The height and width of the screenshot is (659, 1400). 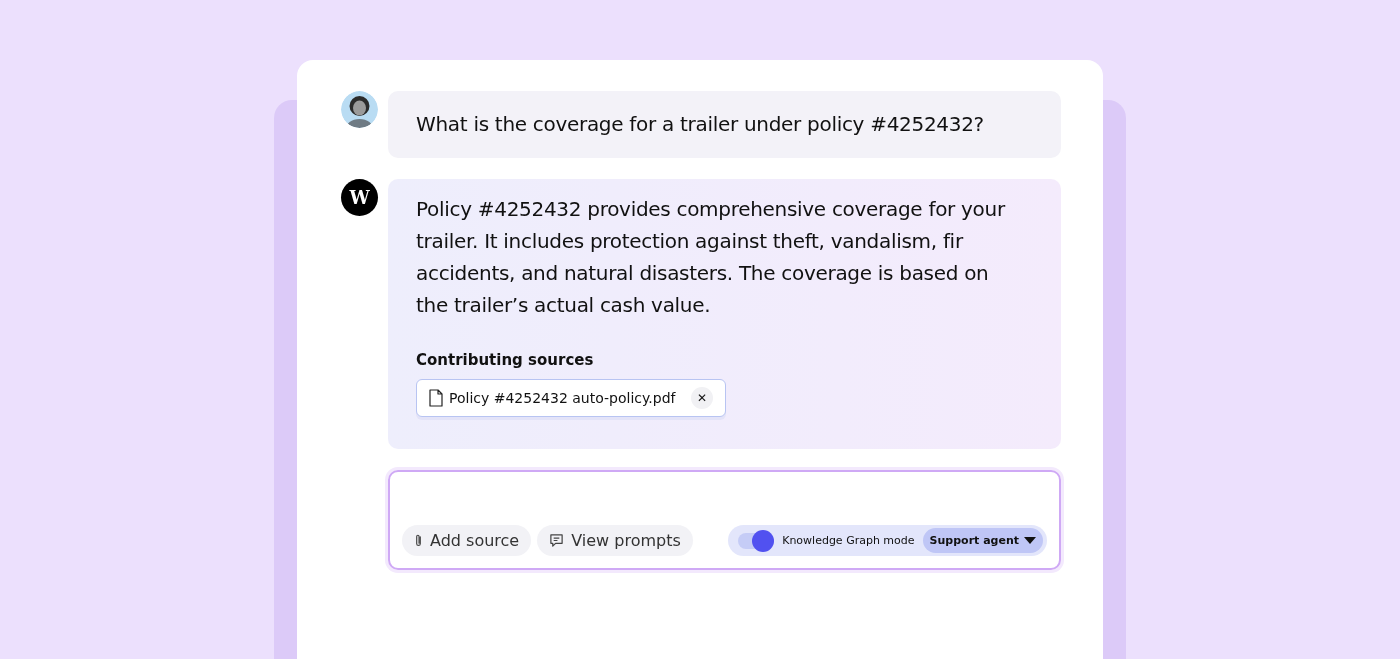 What do you see at coordinates (418, 540) in the screenshot?
I see `paperclip-icon` at bounding box center [418, 540].